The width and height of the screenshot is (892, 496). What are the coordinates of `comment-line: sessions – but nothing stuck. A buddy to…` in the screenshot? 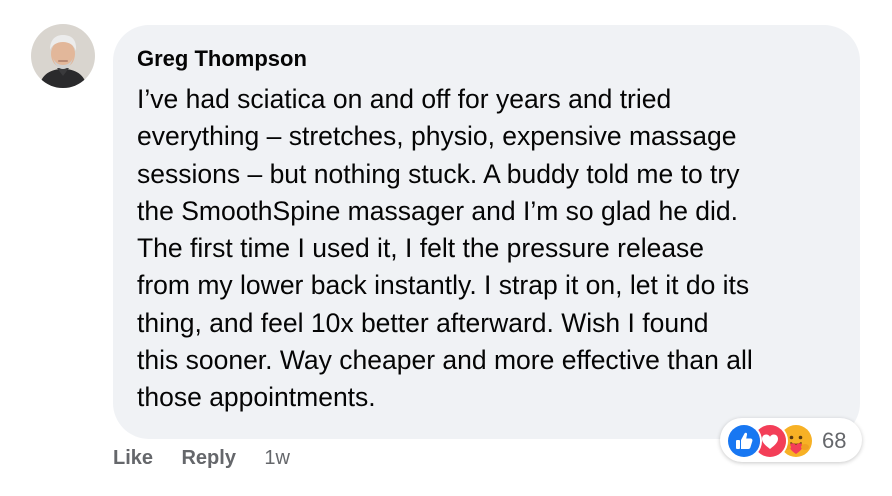 It's located at (438, 173).